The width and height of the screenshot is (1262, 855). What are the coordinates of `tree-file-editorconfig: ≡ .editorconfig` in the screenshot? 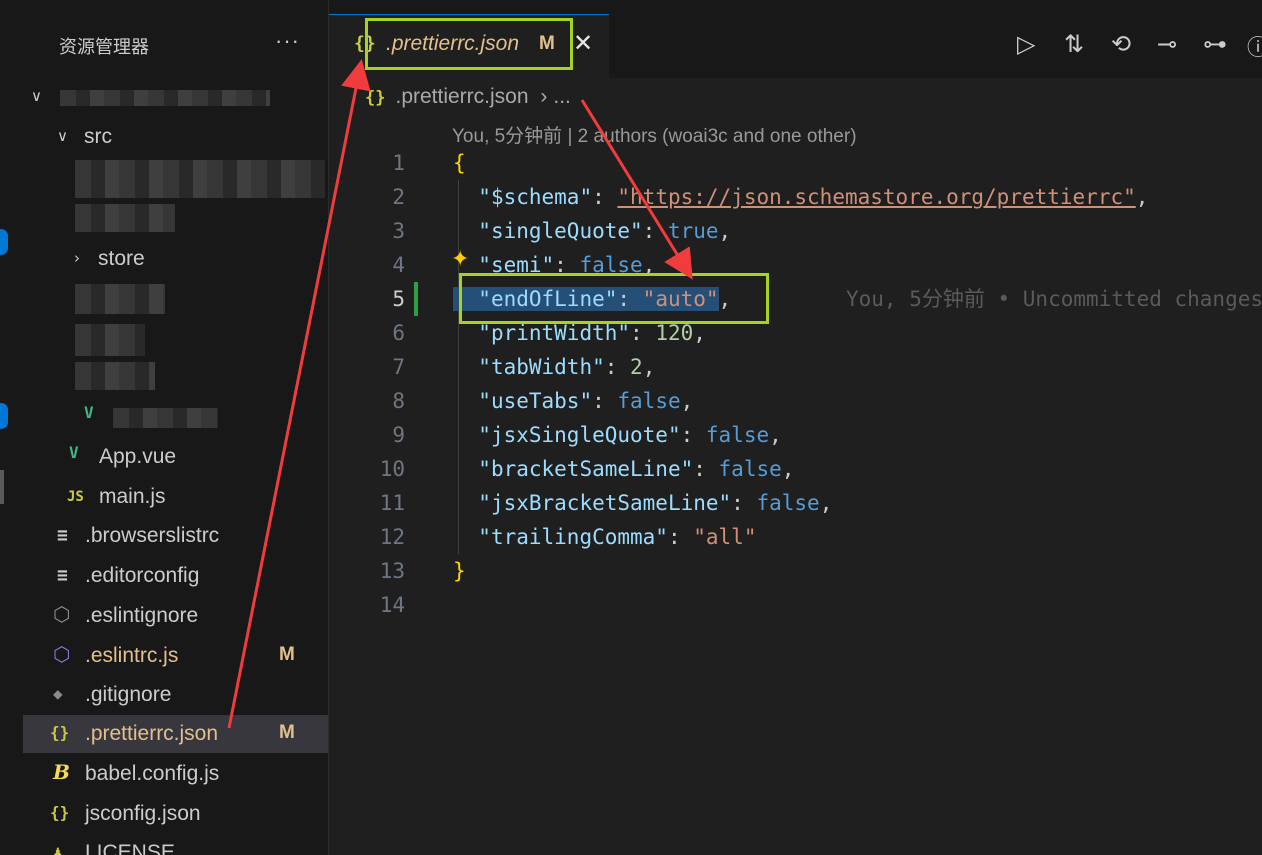 It's located at (175, 576).